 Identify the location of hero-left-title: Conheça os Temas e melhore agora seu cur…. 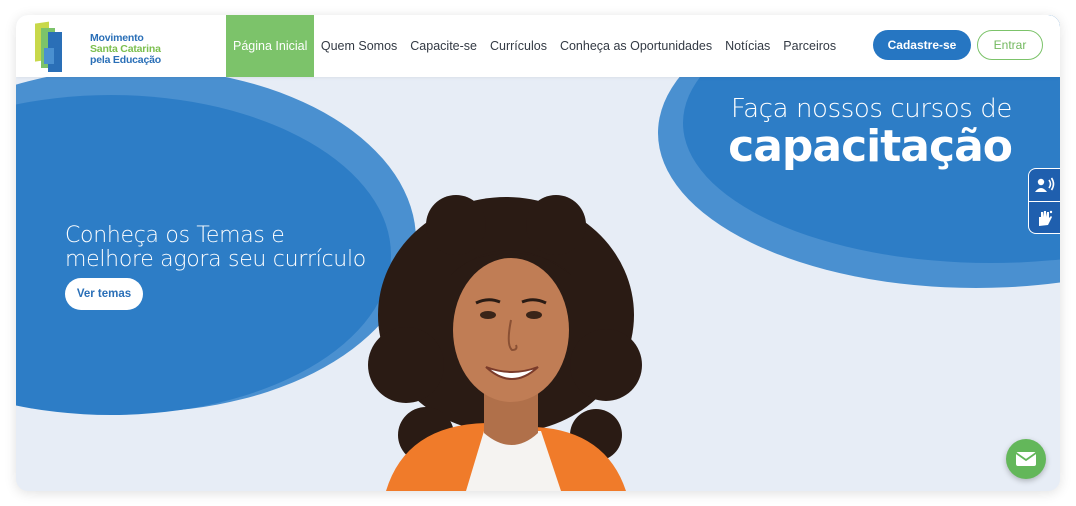
(215, 248).